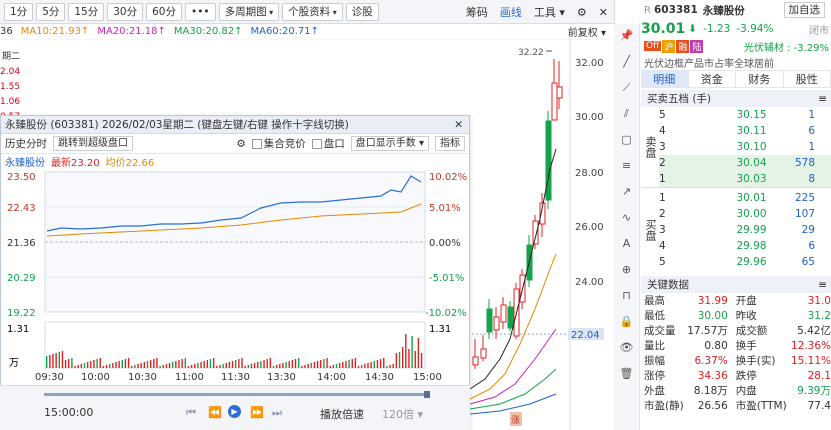 The image size is (831, 430). I want to click on ma-left-value: 36, so click(6, 31).